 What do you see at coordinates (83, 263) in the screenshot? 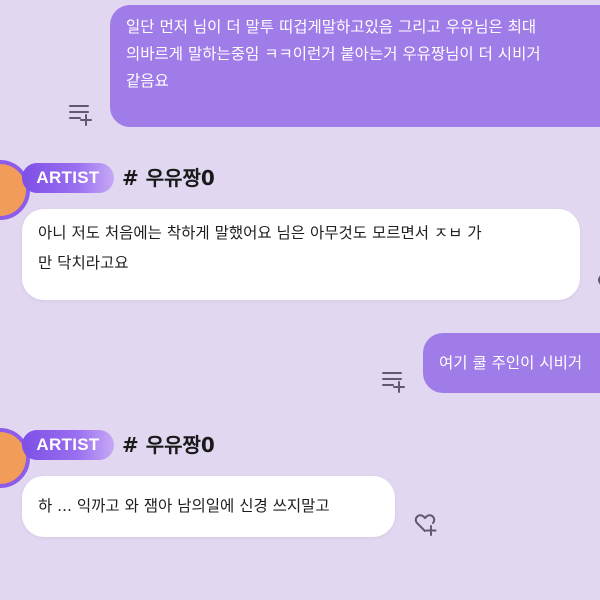
I see `message-line: 만 닥치라고요` at bounding box center [83, 263].